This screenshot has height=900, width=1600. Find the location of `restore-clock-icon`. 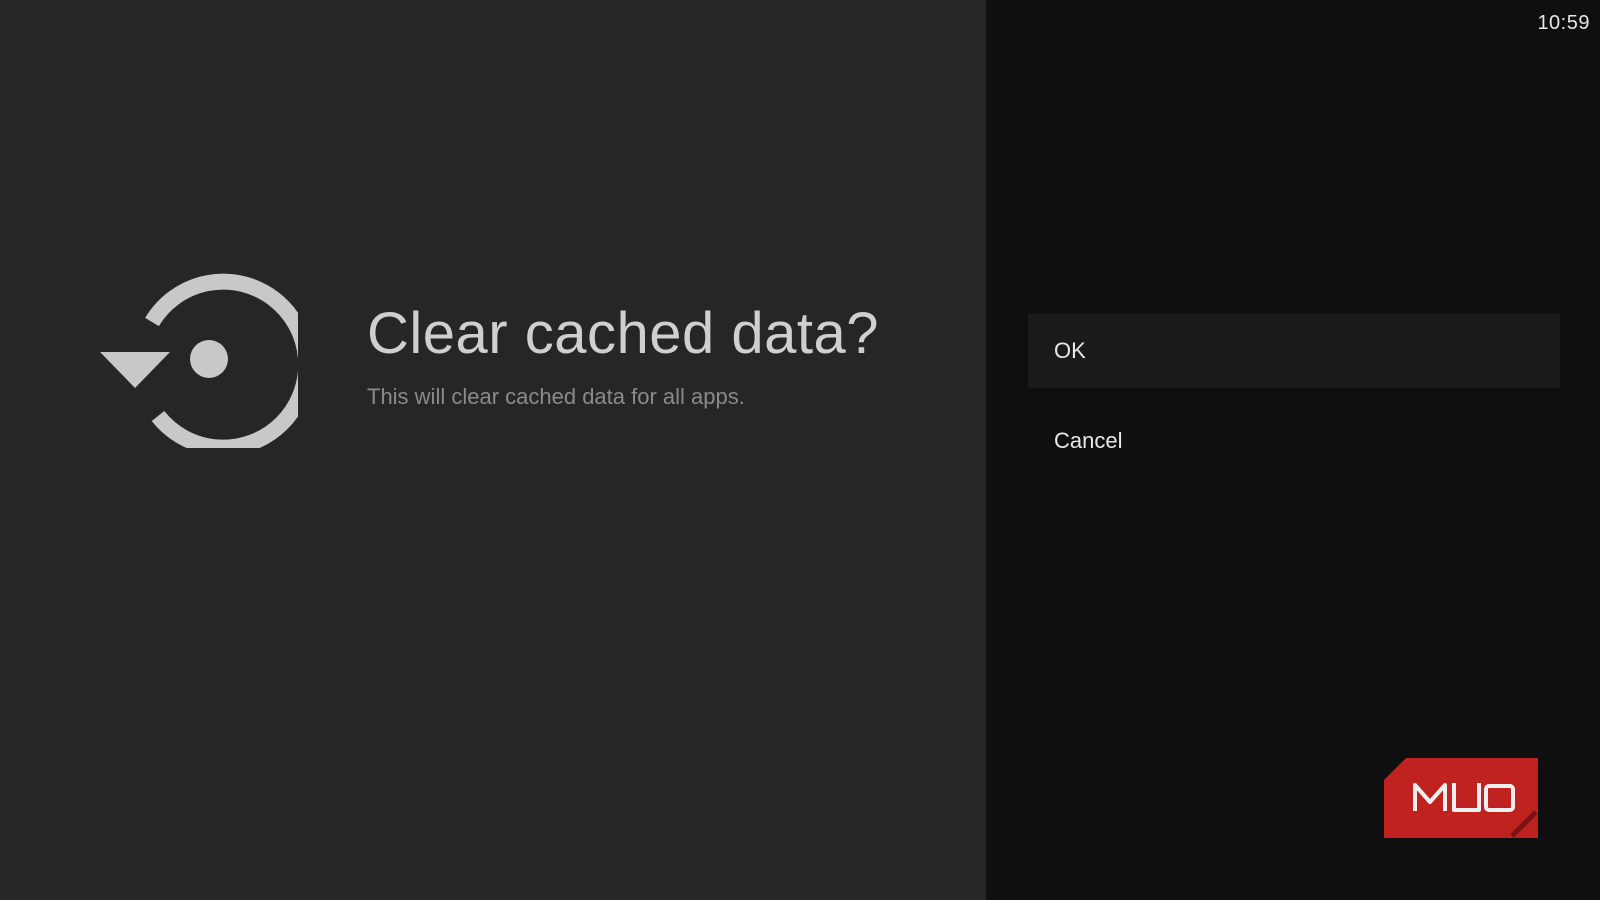

restore-clock-icon is located at coordinates (199, 360).